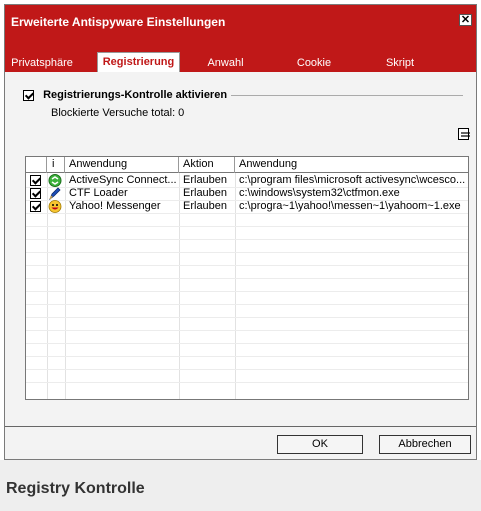 The width and height of the screenshot is (481, 511). What do you see at coordinates (400, 63) in the screenshot?
I see `tab-skript: Skript` at bounding box center [400, 63].